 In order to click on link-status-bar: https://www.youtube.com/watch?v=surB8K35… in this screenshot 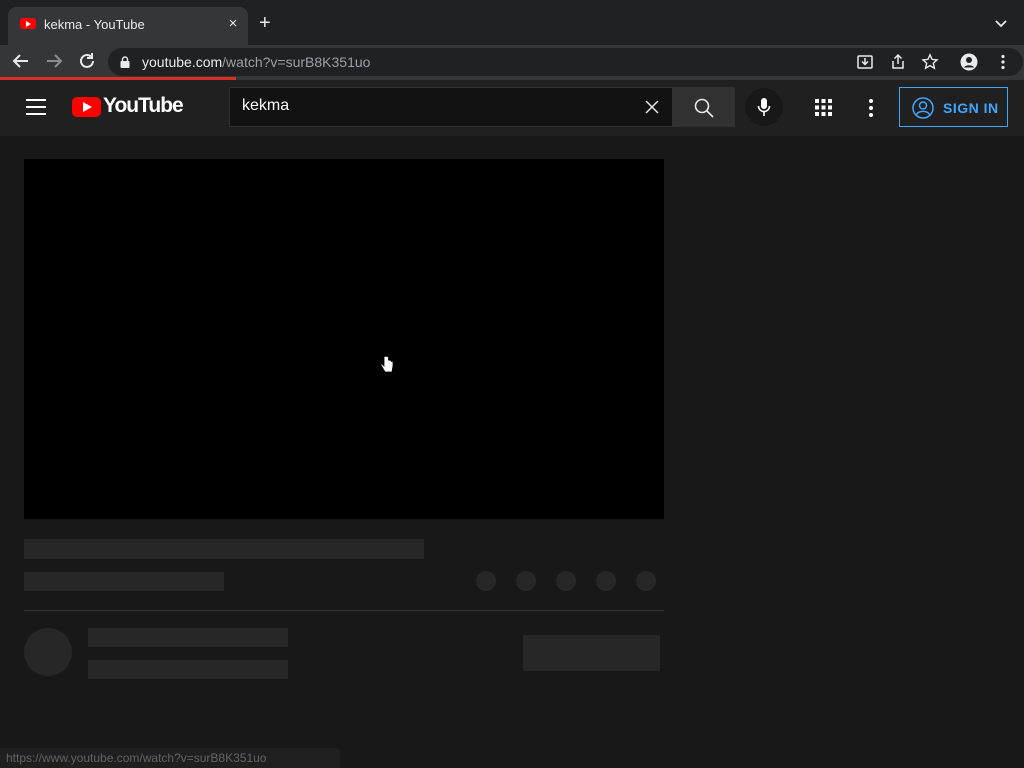, I will do `click(170, 758)`.